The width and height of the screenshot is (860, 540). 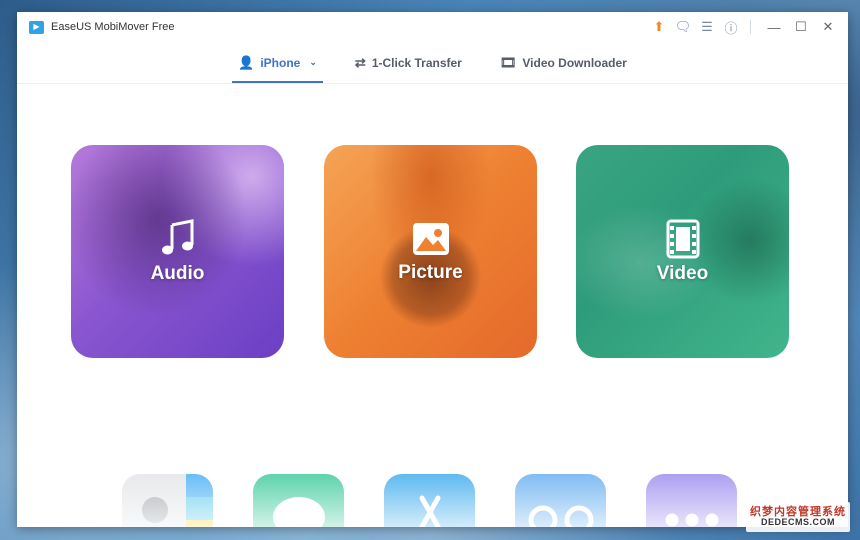 I want to click on video-card: Video, so click(x=682, y=251).